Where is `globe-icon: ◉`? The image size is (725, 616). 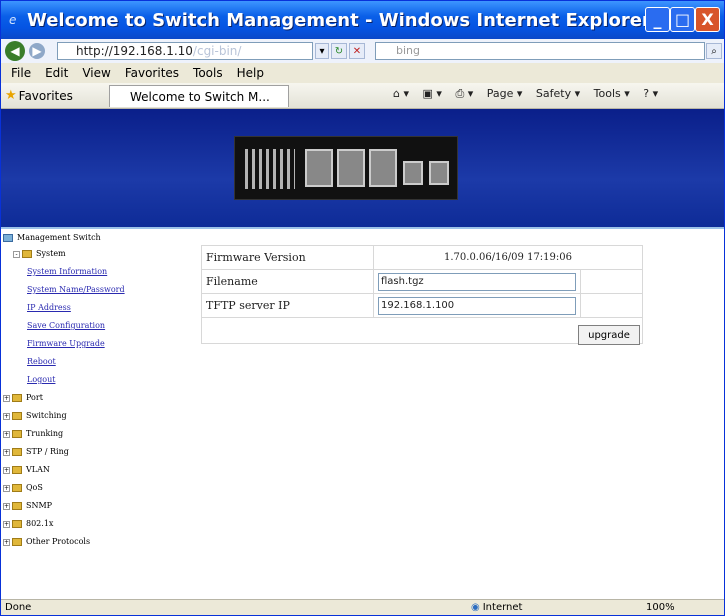 globe-icon: ◉ is located at coordinates (475, 607).